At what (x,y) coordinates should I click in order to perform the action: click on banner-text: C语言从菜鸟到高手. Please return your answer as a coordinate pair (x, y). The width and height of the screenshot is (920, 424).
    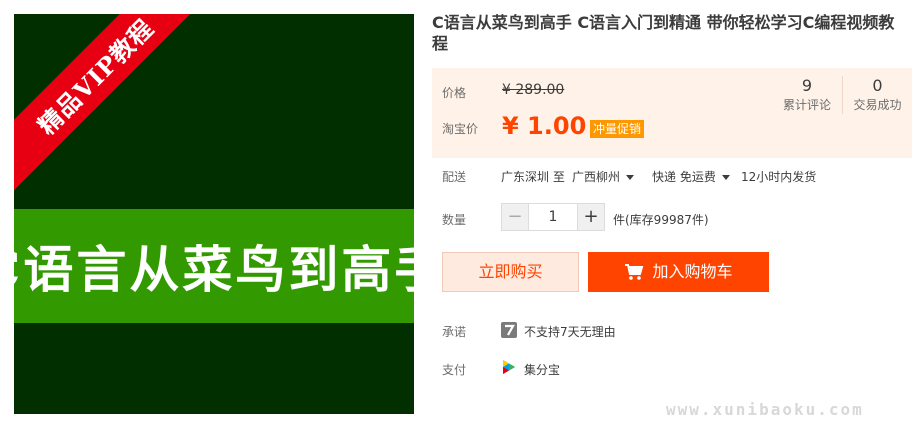
    Looking at the image, I should click on (214, 269).